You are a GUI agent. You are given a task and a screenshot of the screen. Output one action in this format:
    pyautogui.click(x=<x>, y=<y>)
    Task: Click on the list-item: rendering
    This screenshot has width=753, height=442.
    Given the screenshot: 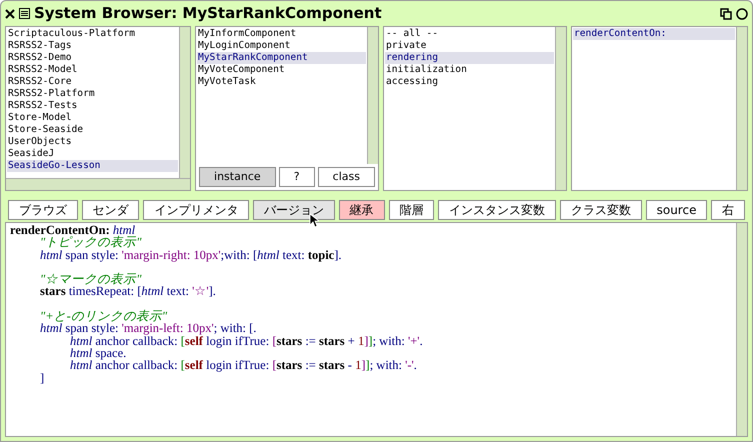 What is the action you would take?
    pyautogui.click(x=469, y=58)
    